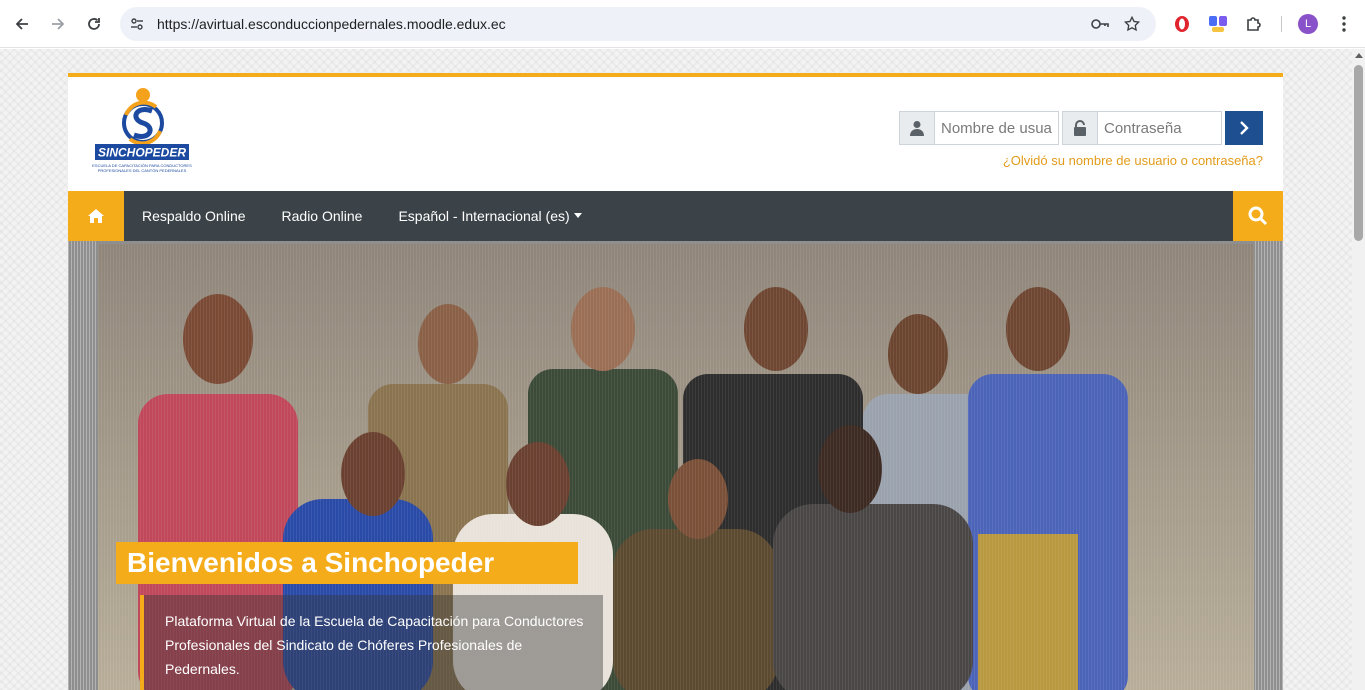 Image resolution: width=1365 pixels, height=690 pixels. I want to click on forward-arrow-icon, so click(58, 24).